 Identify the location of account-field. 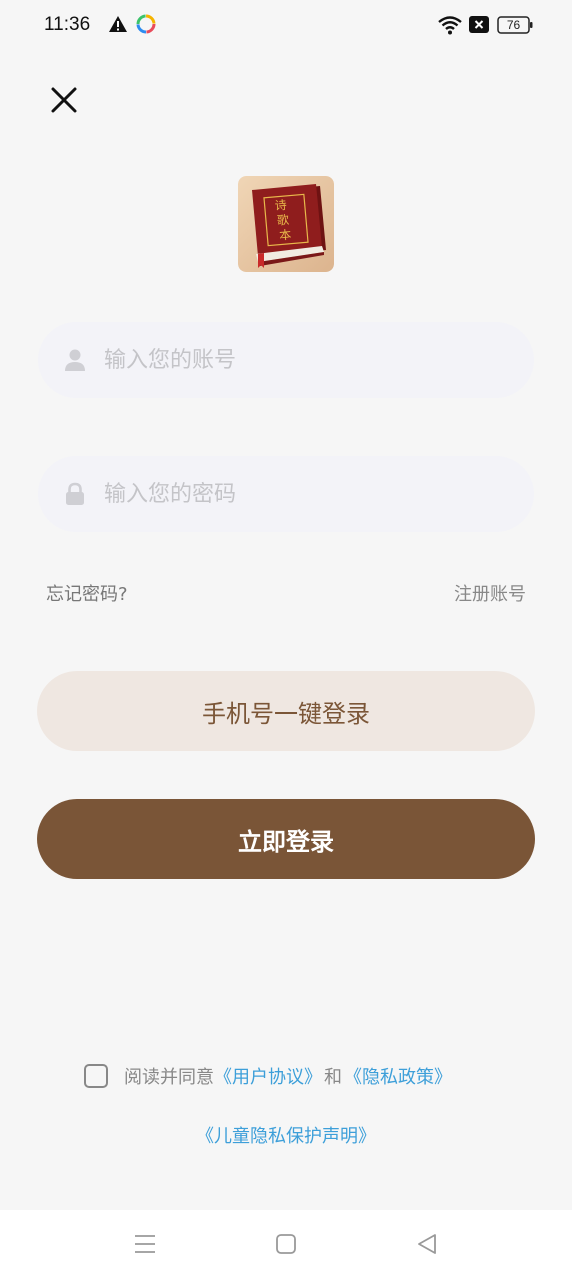
(286, 360).